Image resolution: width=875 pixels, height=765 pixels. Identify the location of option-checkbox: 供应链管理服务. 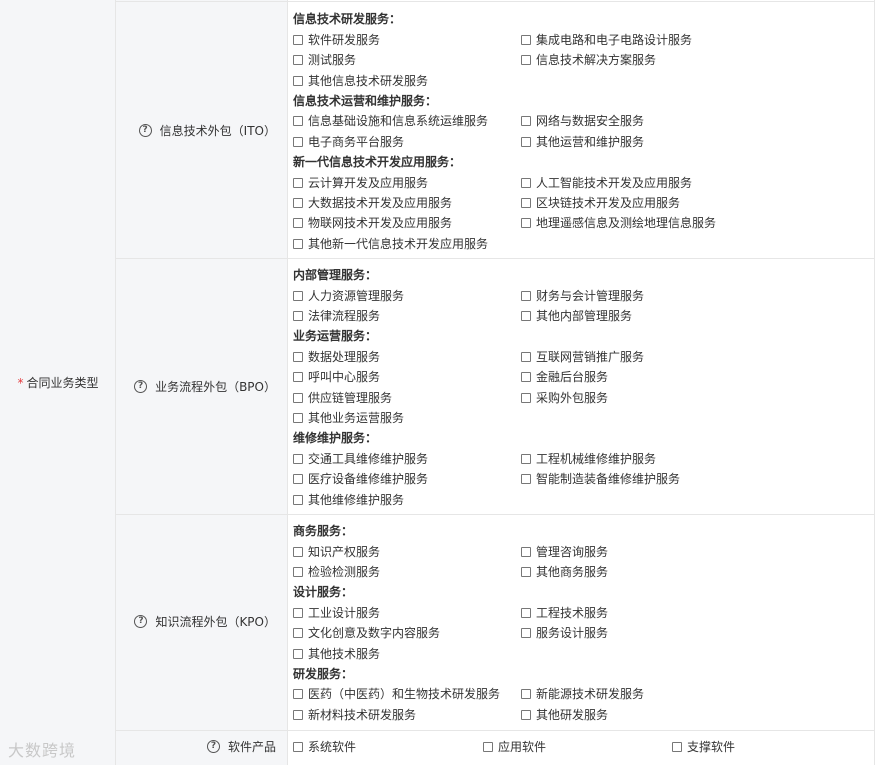
(342, 397).